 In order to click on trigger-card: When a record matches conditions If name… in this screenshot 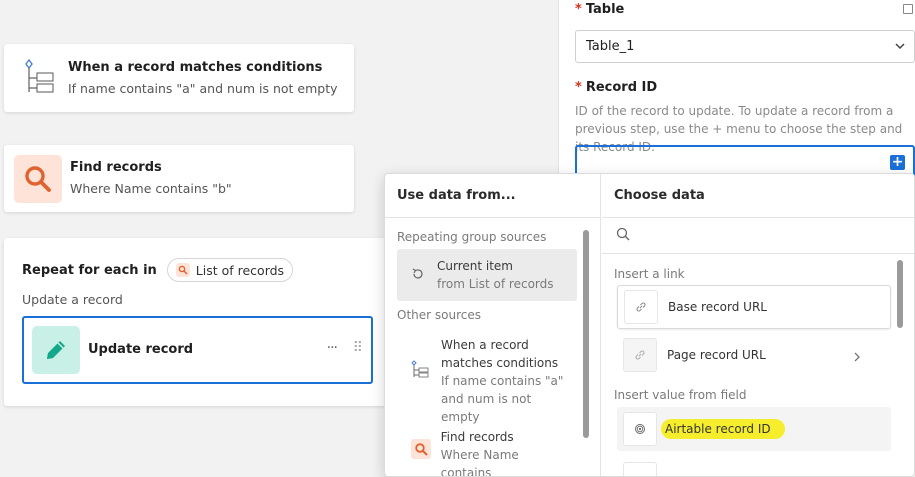, I will do `click(179, 78)`.